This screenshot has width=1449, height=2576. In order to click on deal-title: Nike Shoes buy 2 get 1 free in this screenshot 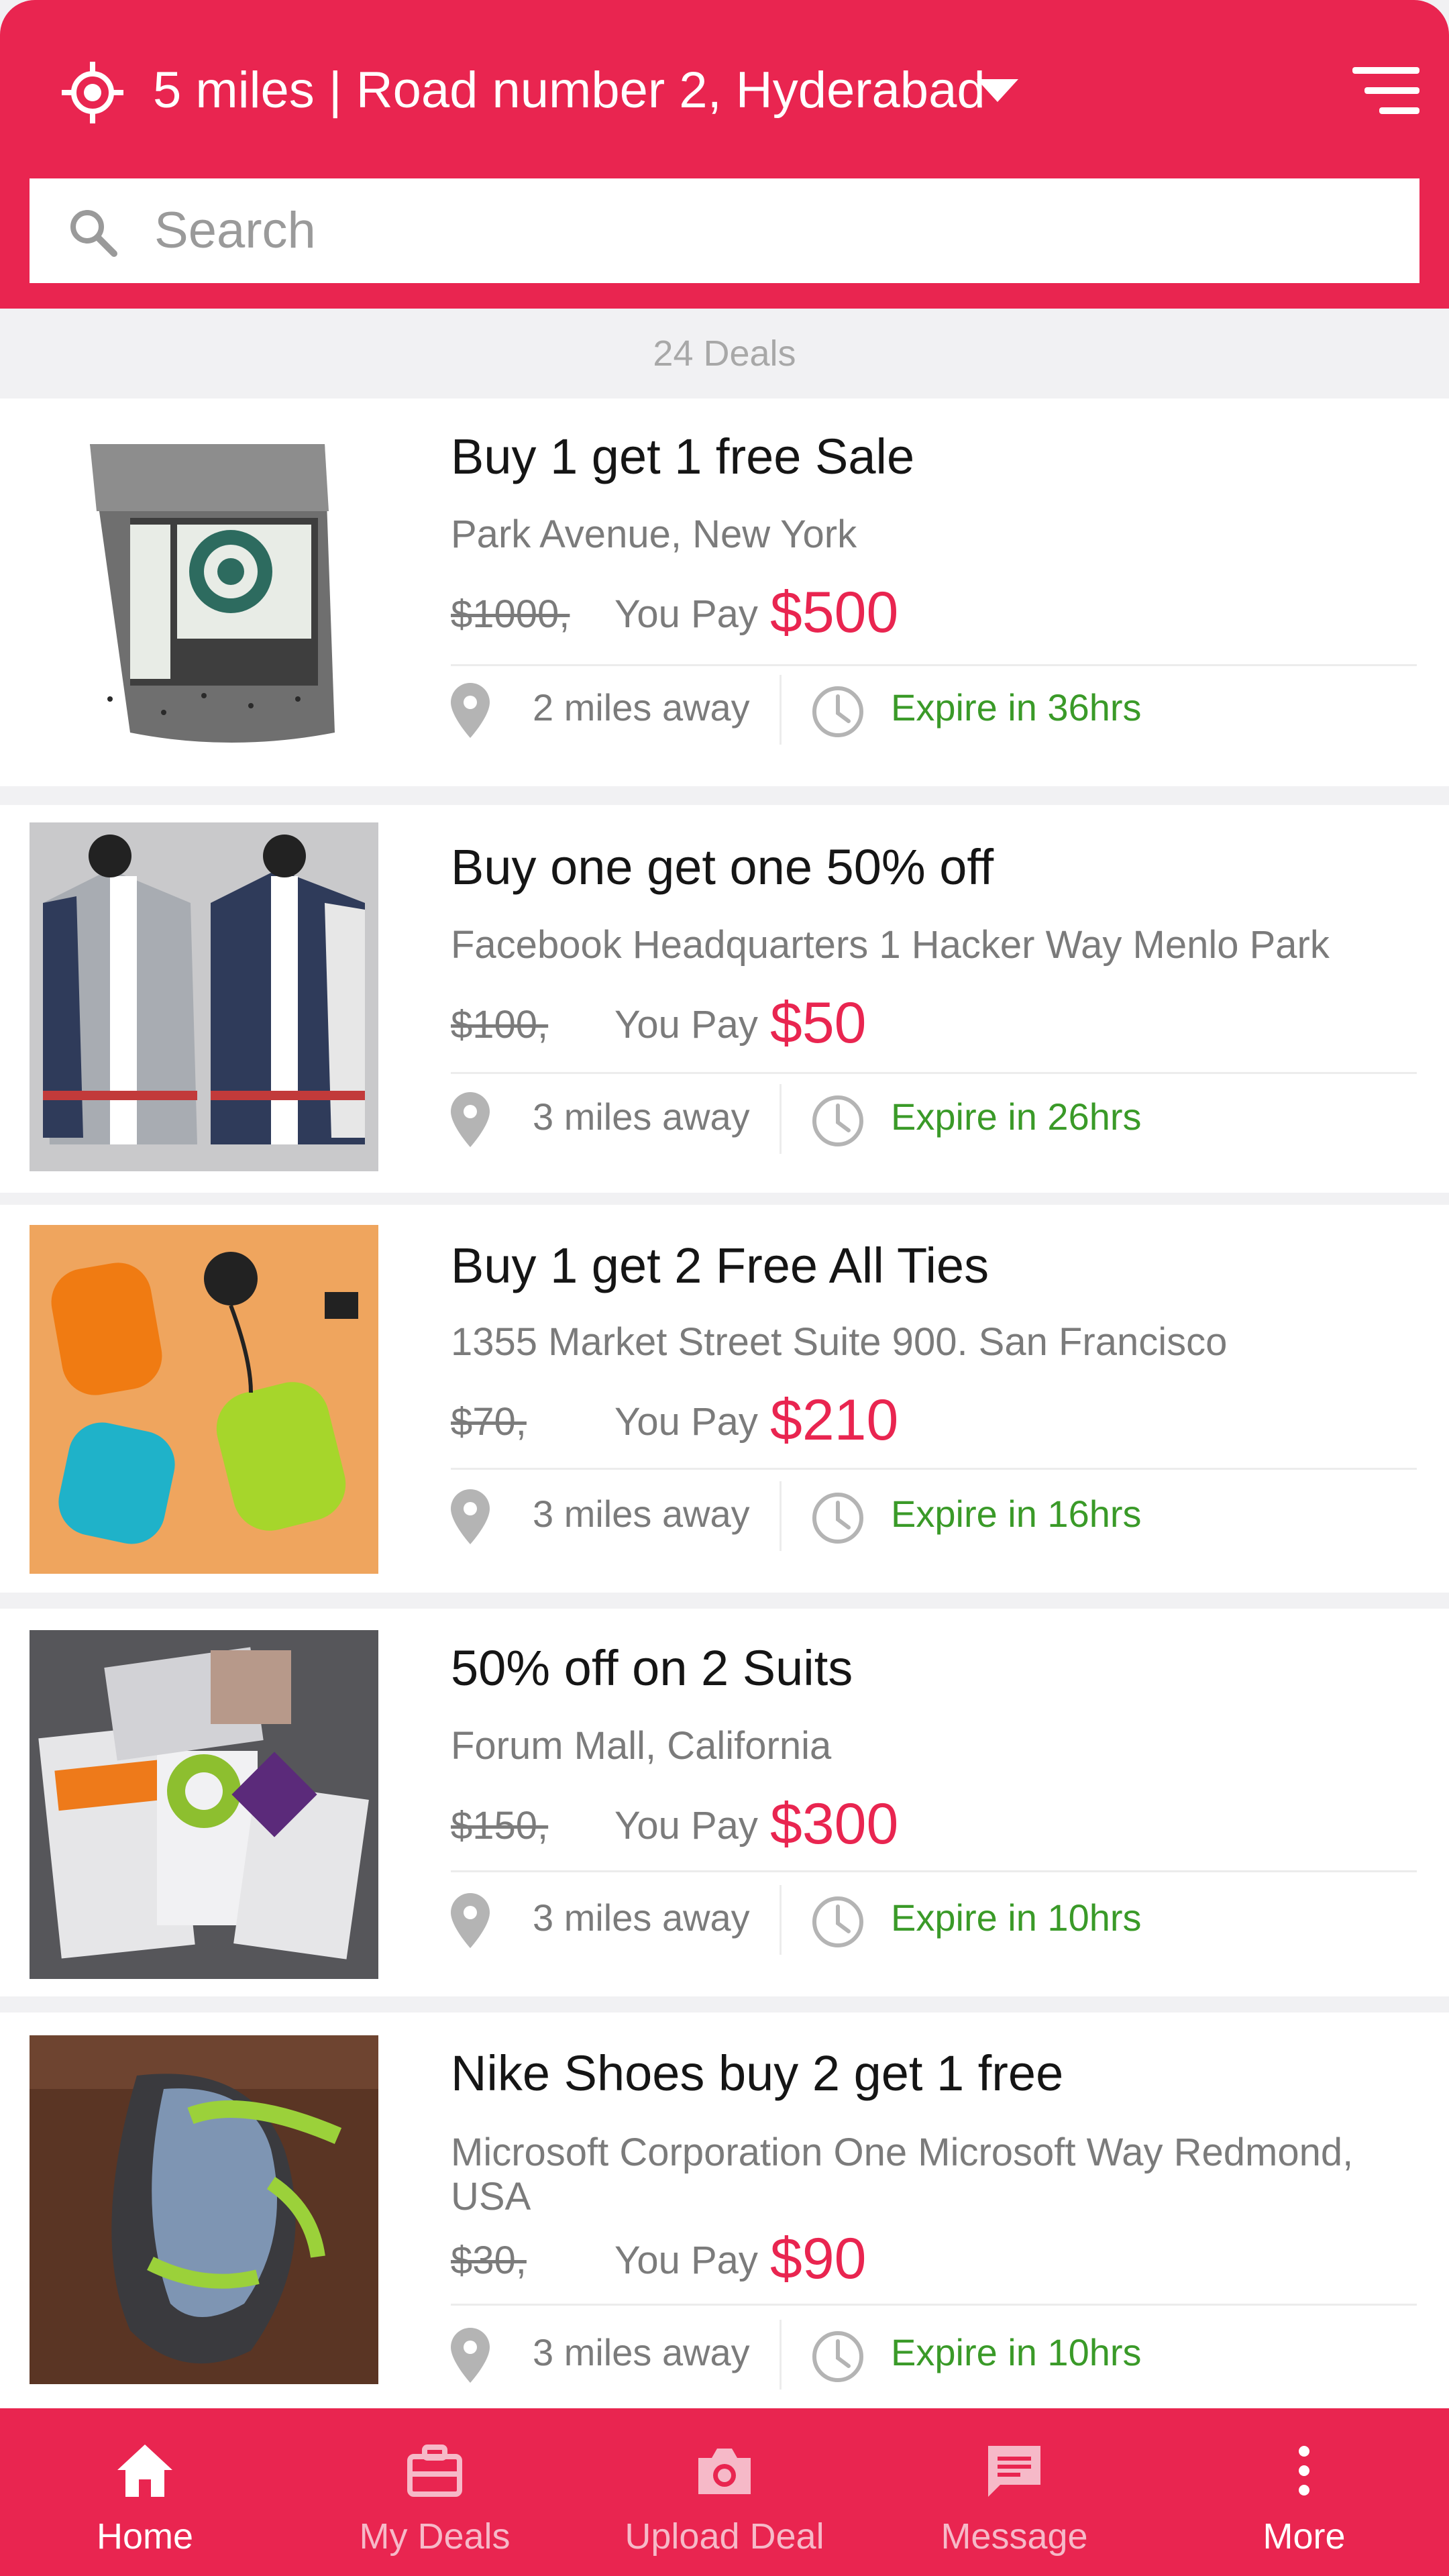, I will do `click(757, 2073)`.